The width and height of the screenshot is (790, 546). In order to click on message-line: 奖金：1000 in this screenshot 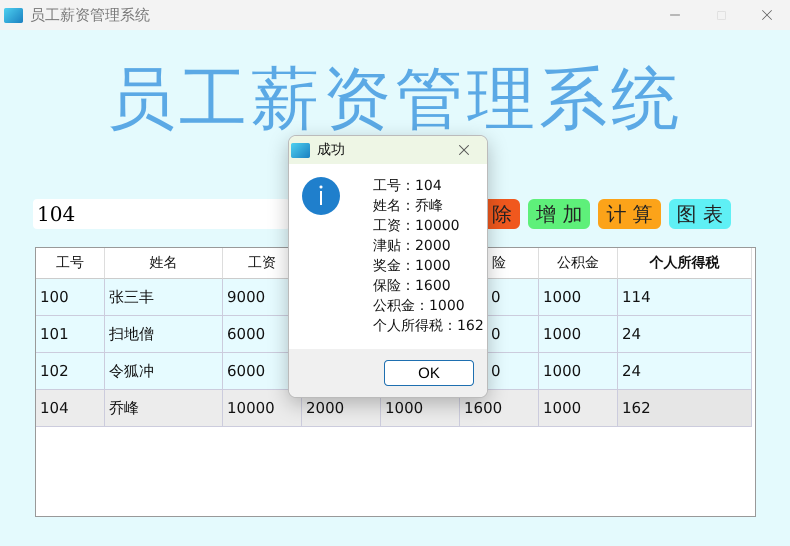, I will do `click(412, 266)`.